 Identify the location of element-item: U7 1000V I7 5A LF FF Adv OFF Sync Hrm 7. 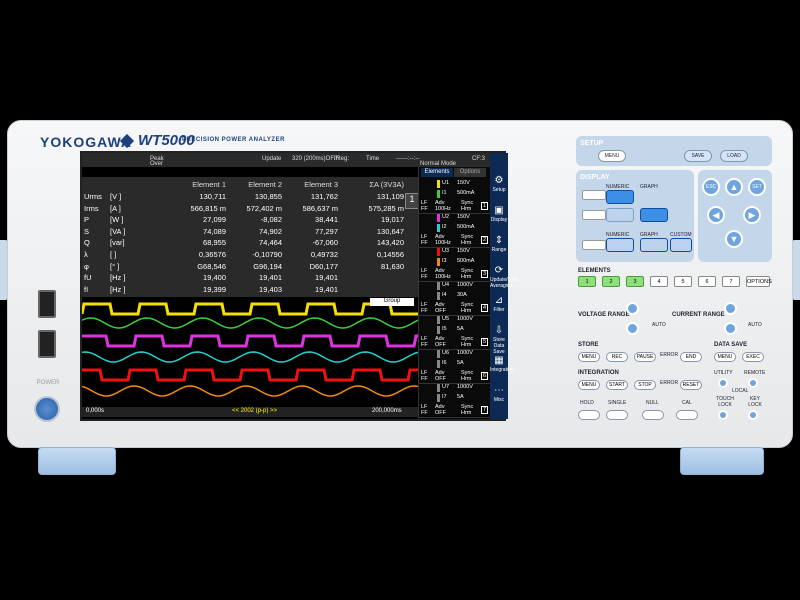
(455, 400).